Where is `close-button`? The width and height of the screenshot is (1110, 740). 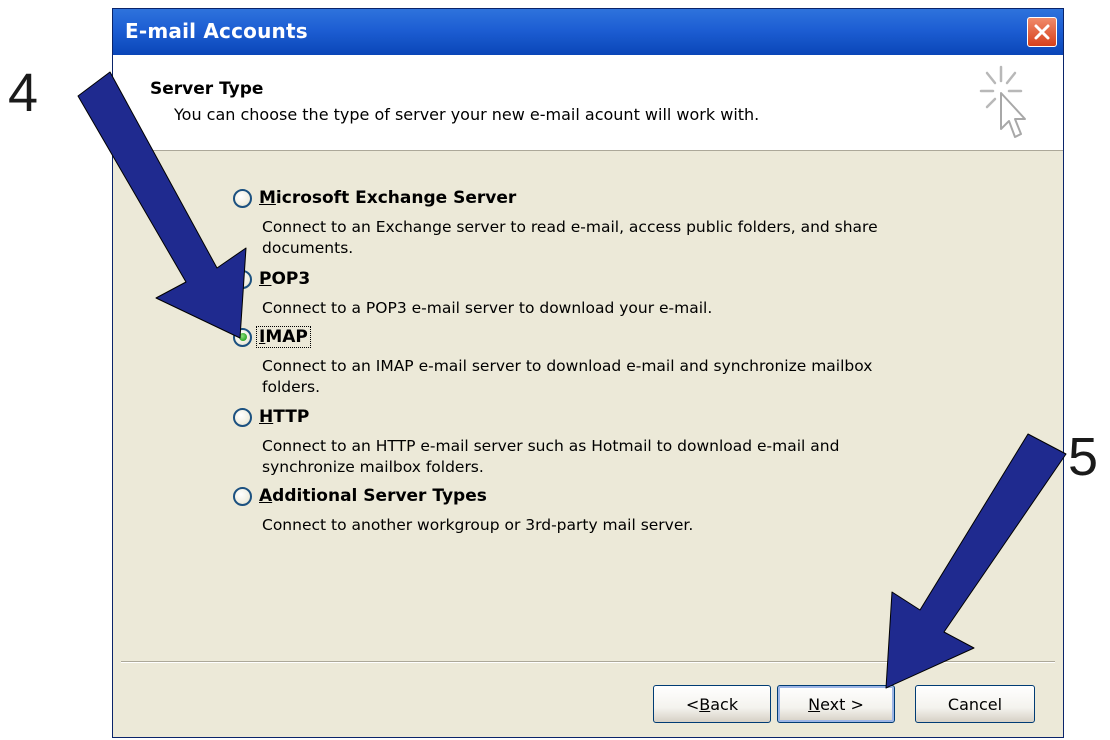 close-button is located at coordinates (1042, 32).